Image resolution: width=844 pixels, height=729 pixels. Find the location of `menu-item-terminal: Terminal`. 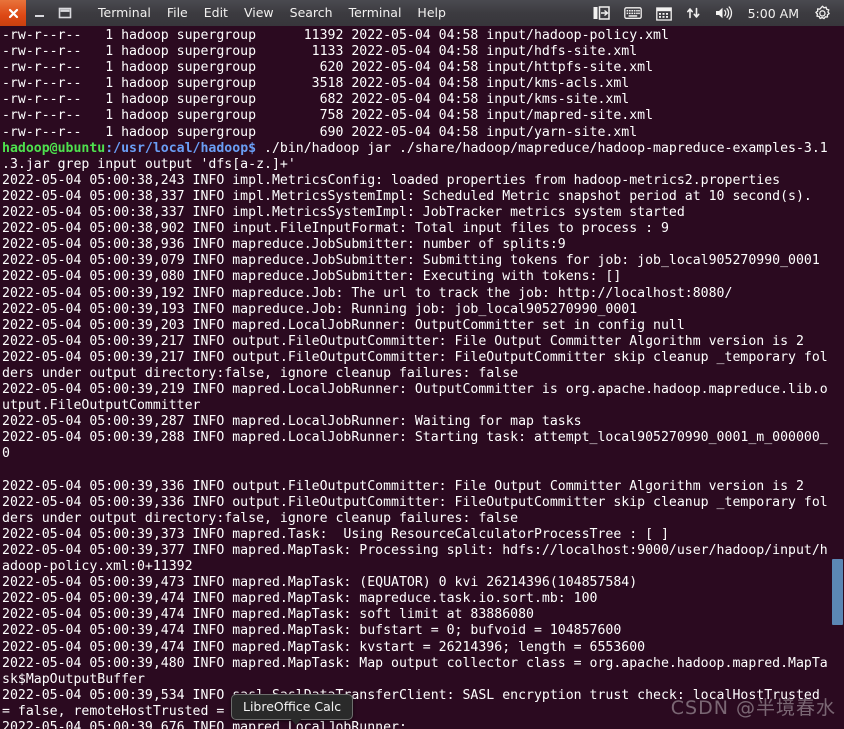

menu-item-terminal: Terminal is located at coordinates (375, 13).